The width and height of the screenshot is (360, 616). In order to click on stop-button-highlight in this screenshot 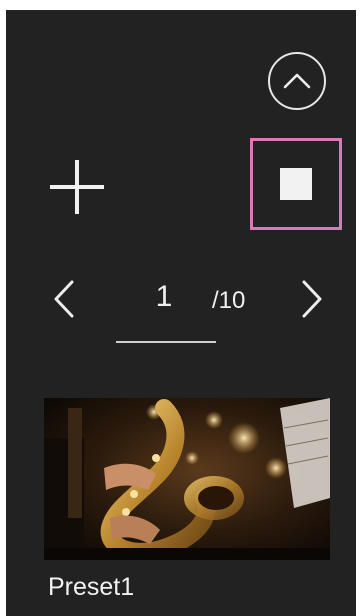, I will do `click(296, 184)`.